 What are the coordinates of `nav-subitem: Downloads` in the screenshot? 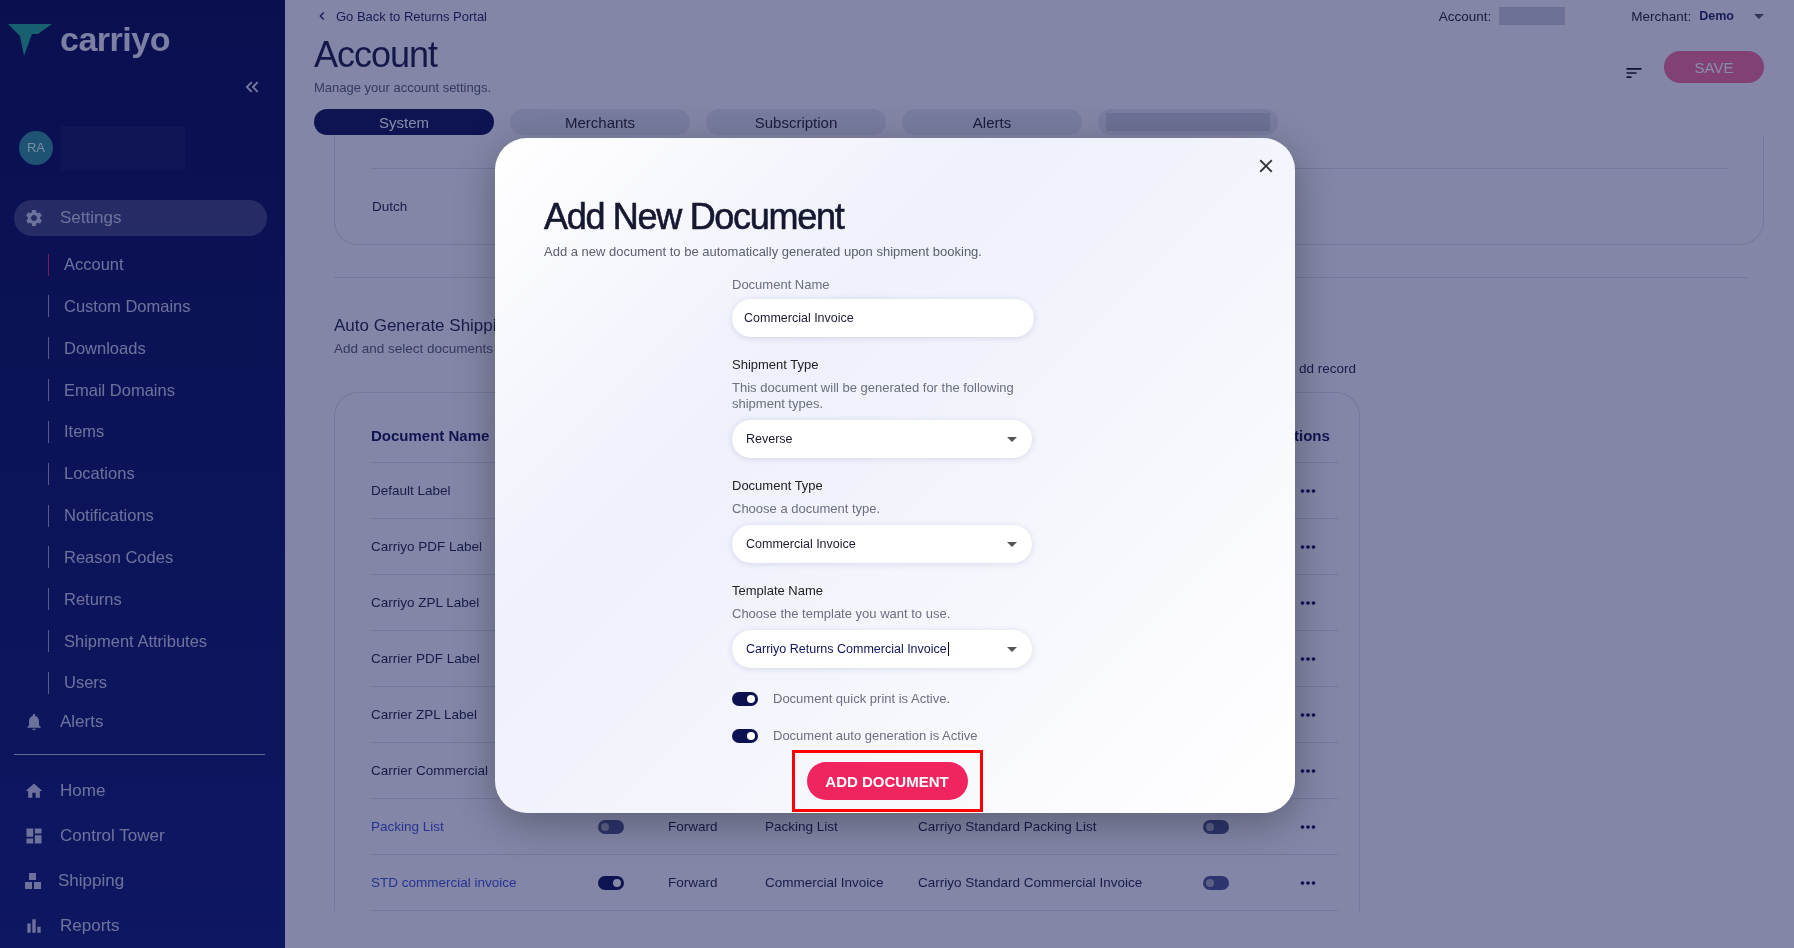 It's located at (105, 348).